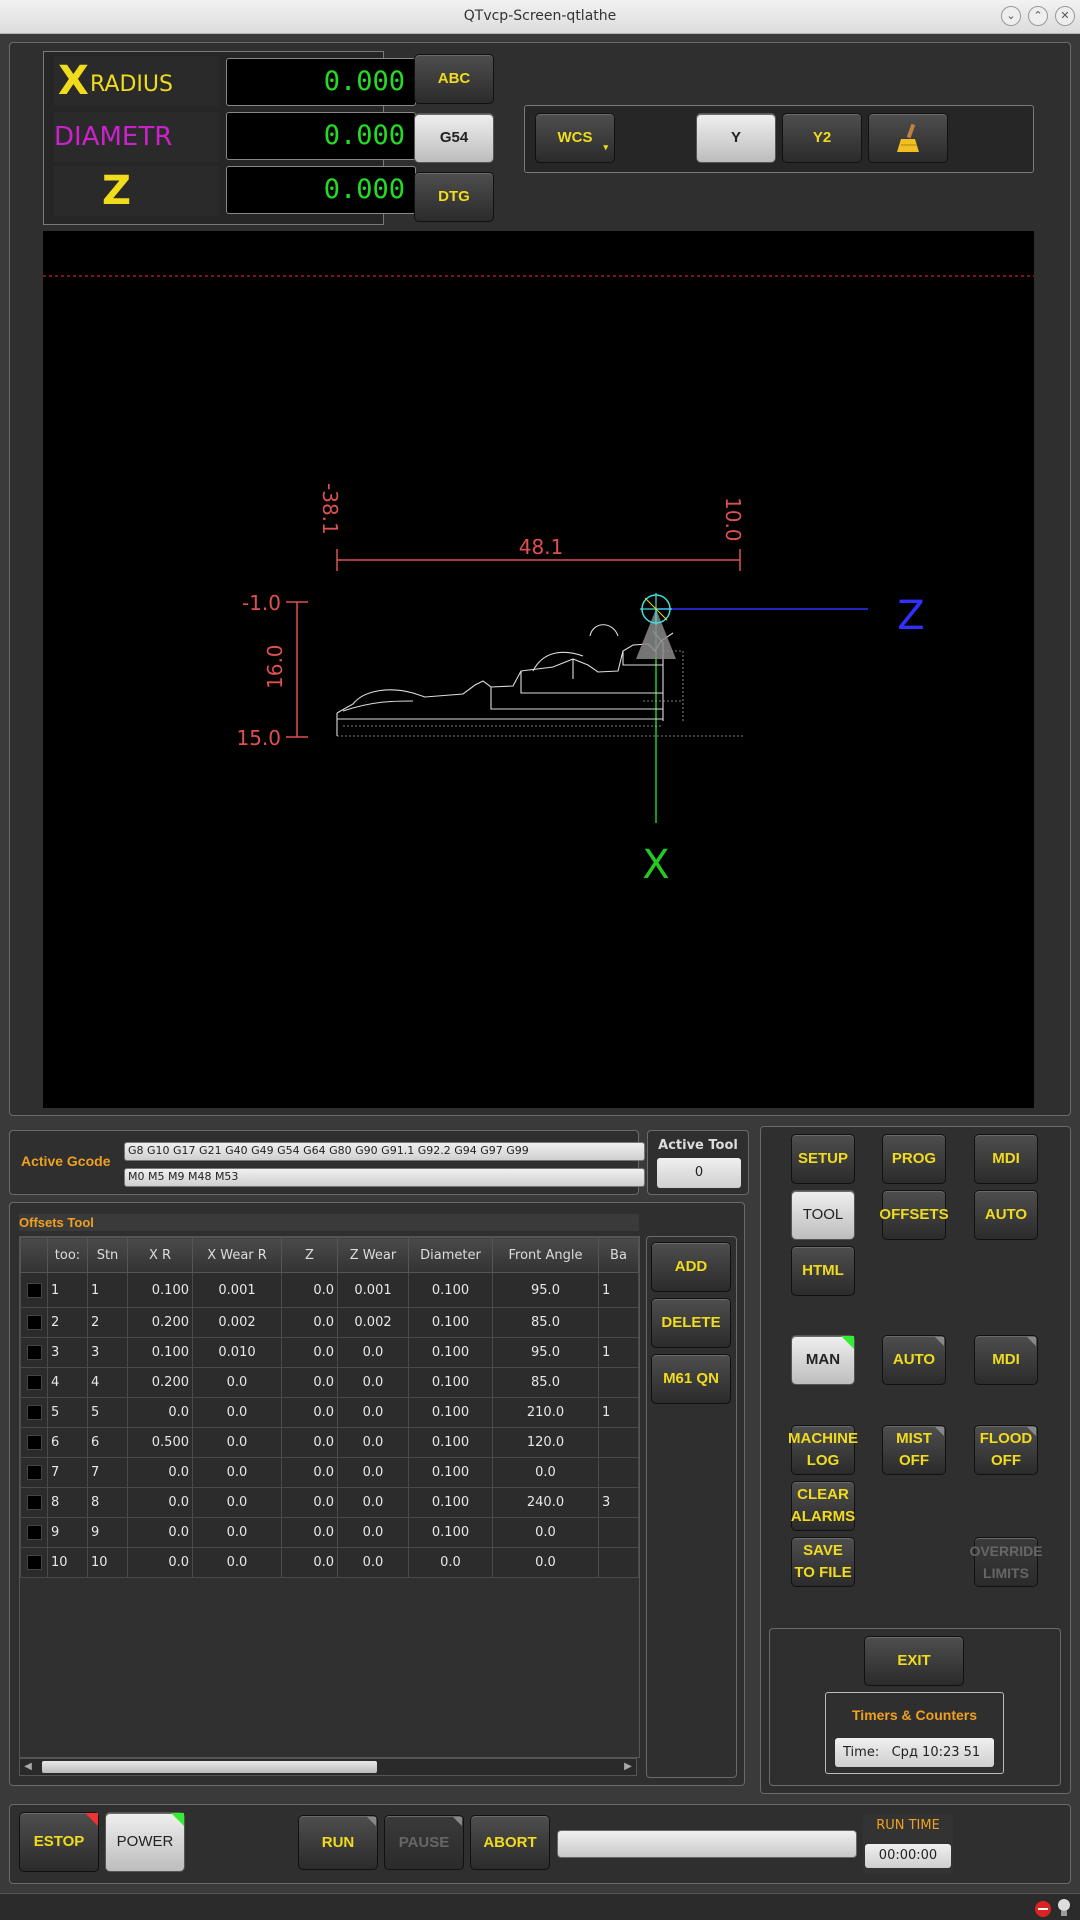 The width and height of the screenshot is (1080, 1920). Describe the element at coordinates (1064, 1908) in the screenshot. I see `lightbulb-icon` at that location.